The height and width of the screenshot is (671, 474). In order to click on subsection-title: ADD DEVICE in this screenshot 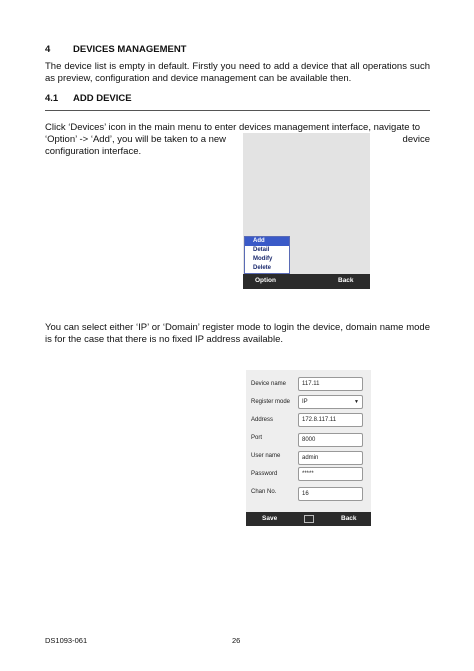, I will do `click(102, 98)`.